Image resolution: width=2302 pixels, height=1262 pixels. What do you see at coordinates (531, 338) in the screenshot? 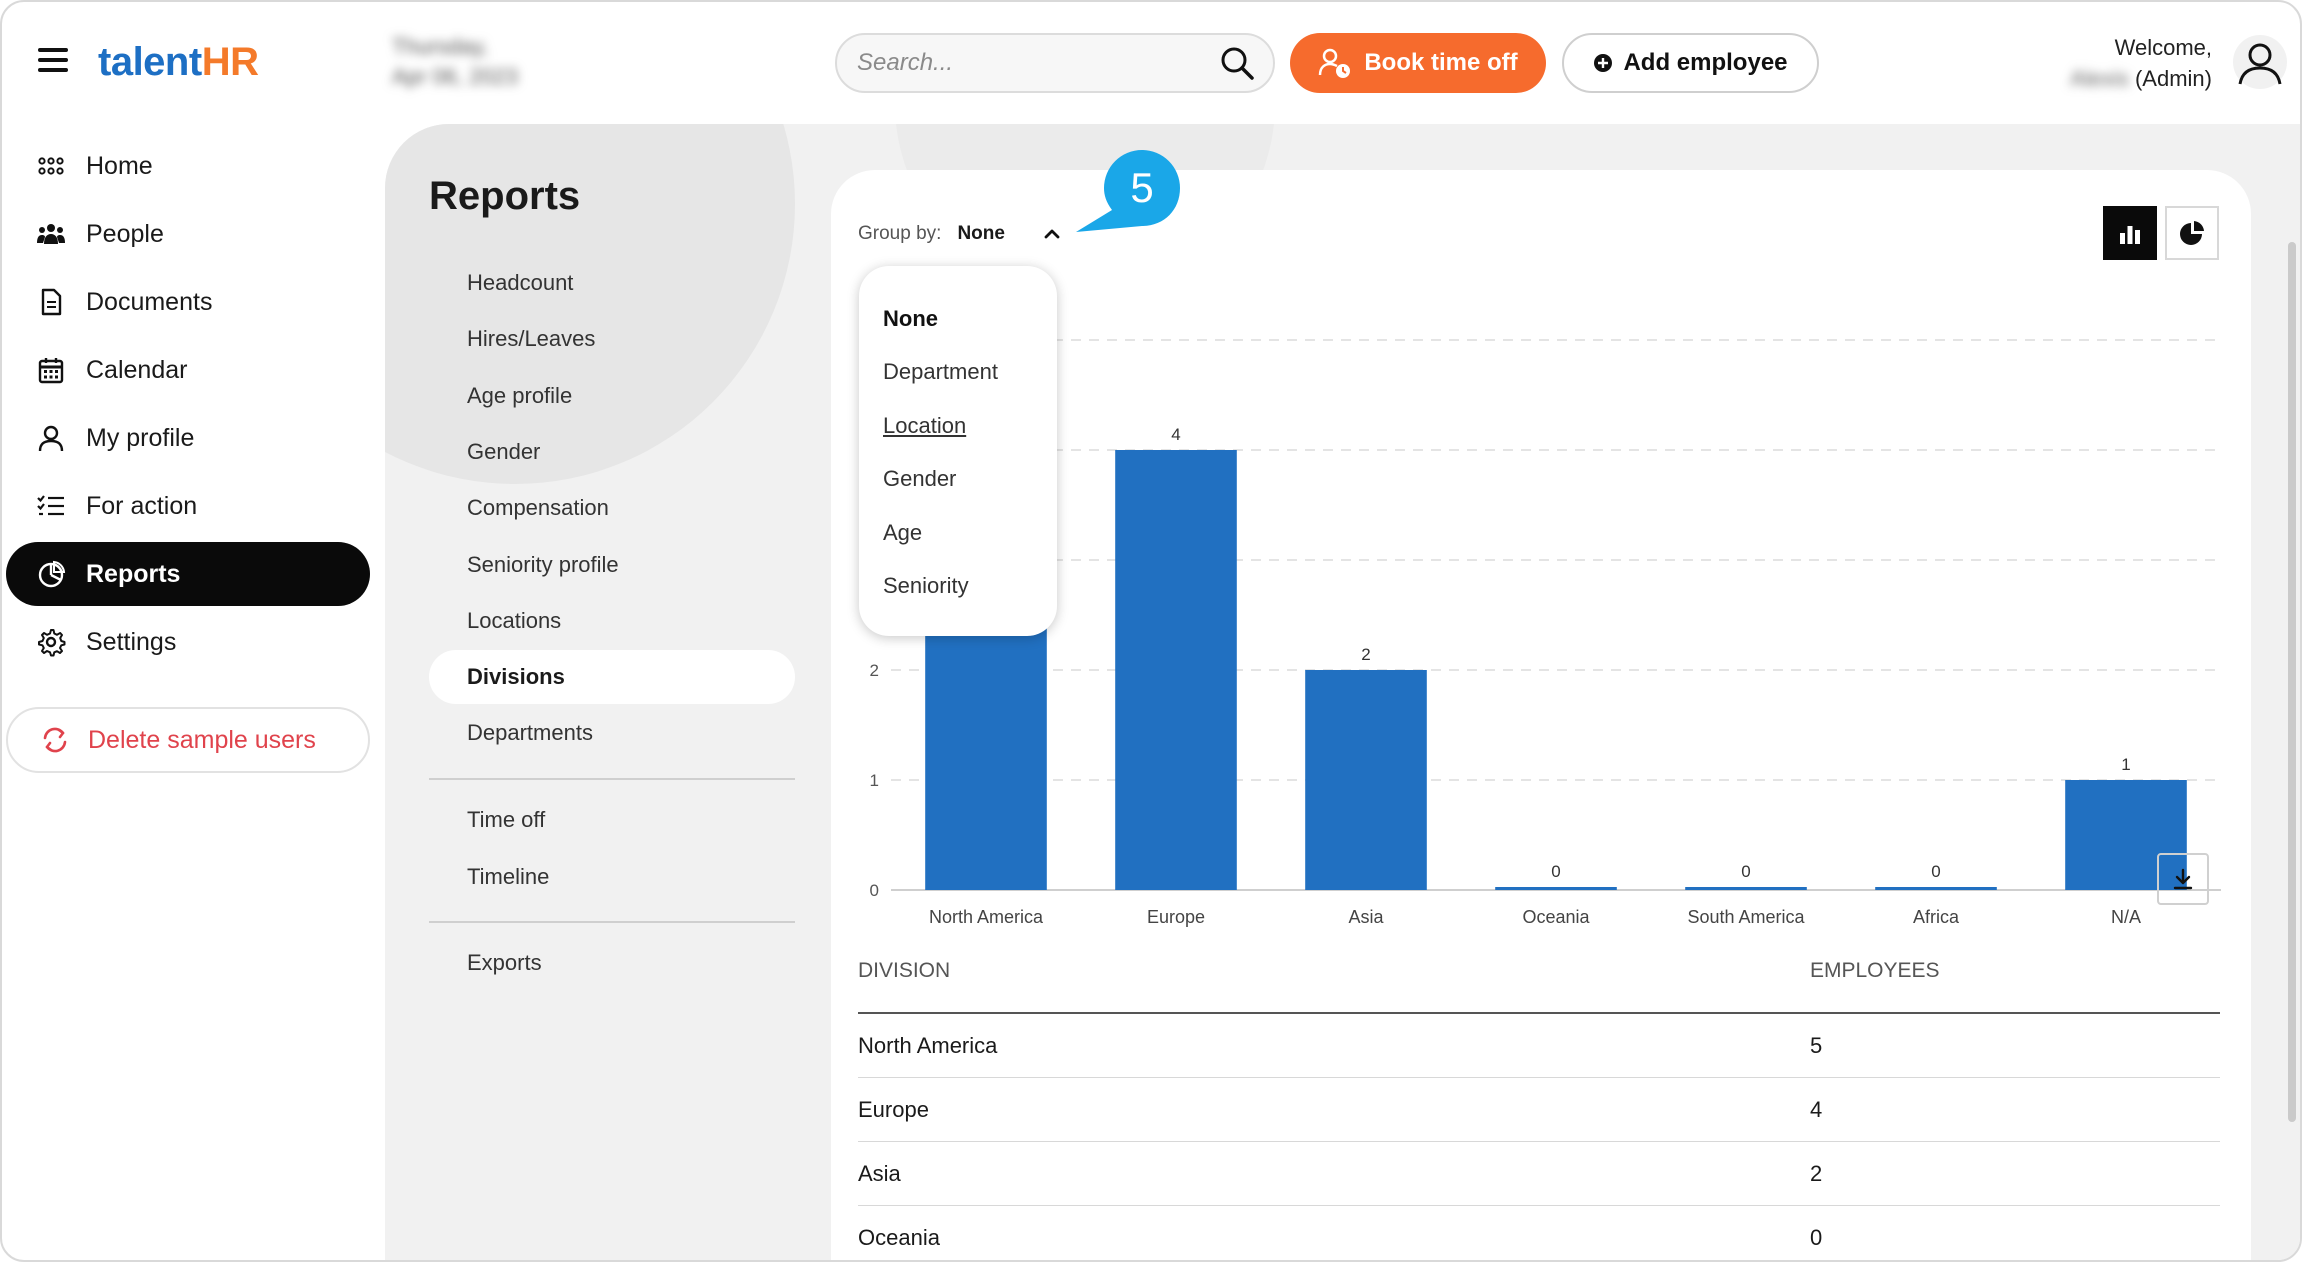
I see `report-item-label: Hires/Leaves` at bounding box center [531, 338].